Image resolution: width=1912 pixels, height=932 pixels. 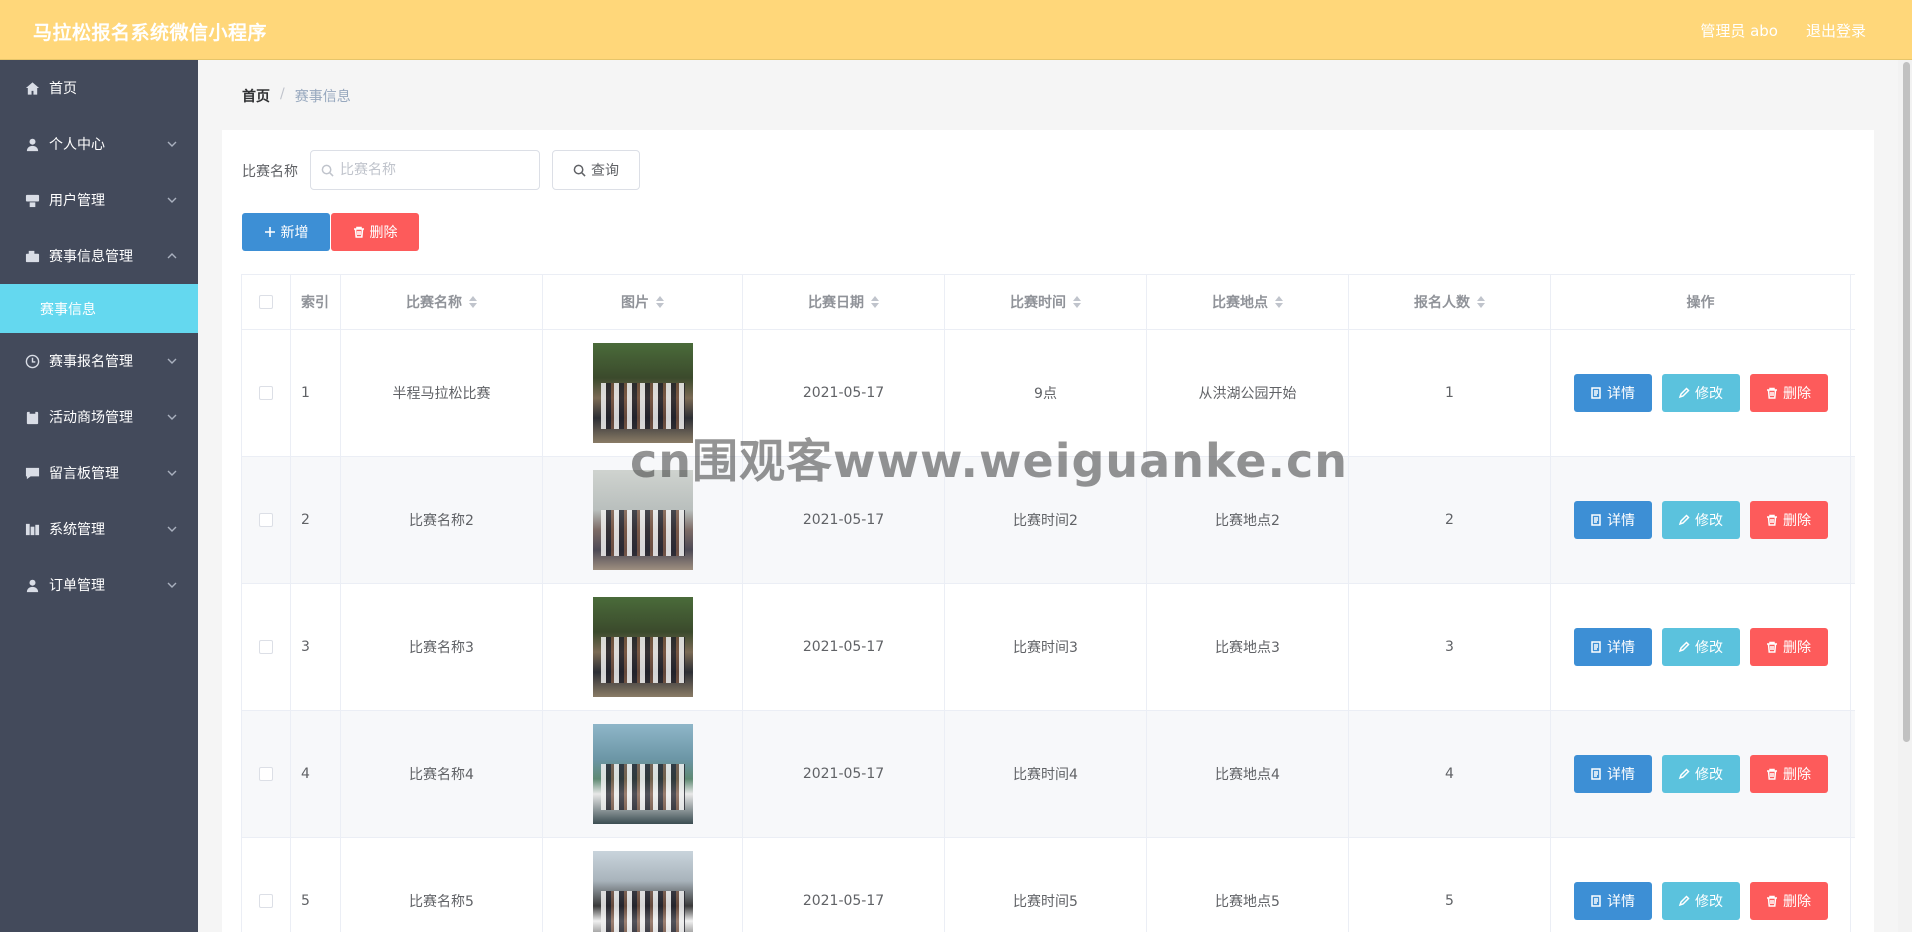 What do you see at coordinates (99, 473) in the screenshot?
I see `sidebar-item-message-board: 留言板管理` at bounding box center [99, 473].